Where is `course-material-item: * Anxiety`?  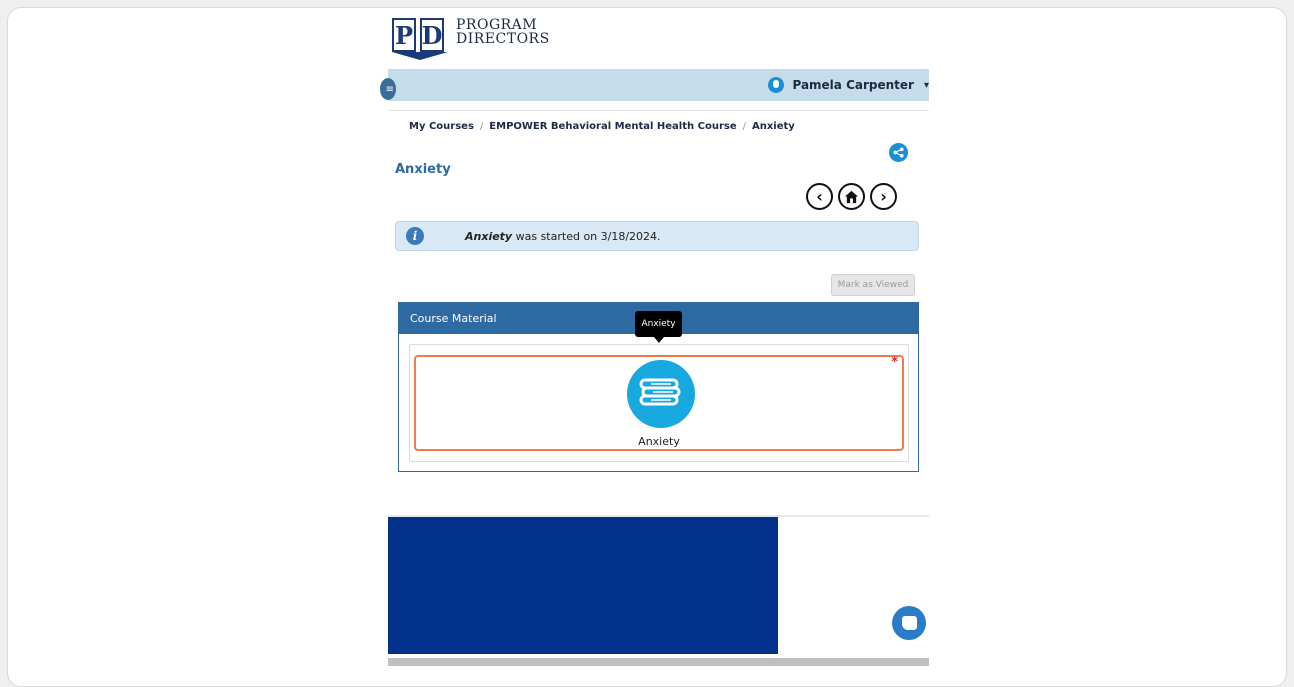 course-material-item: * Anxiety is located at coordinates (659, 403).